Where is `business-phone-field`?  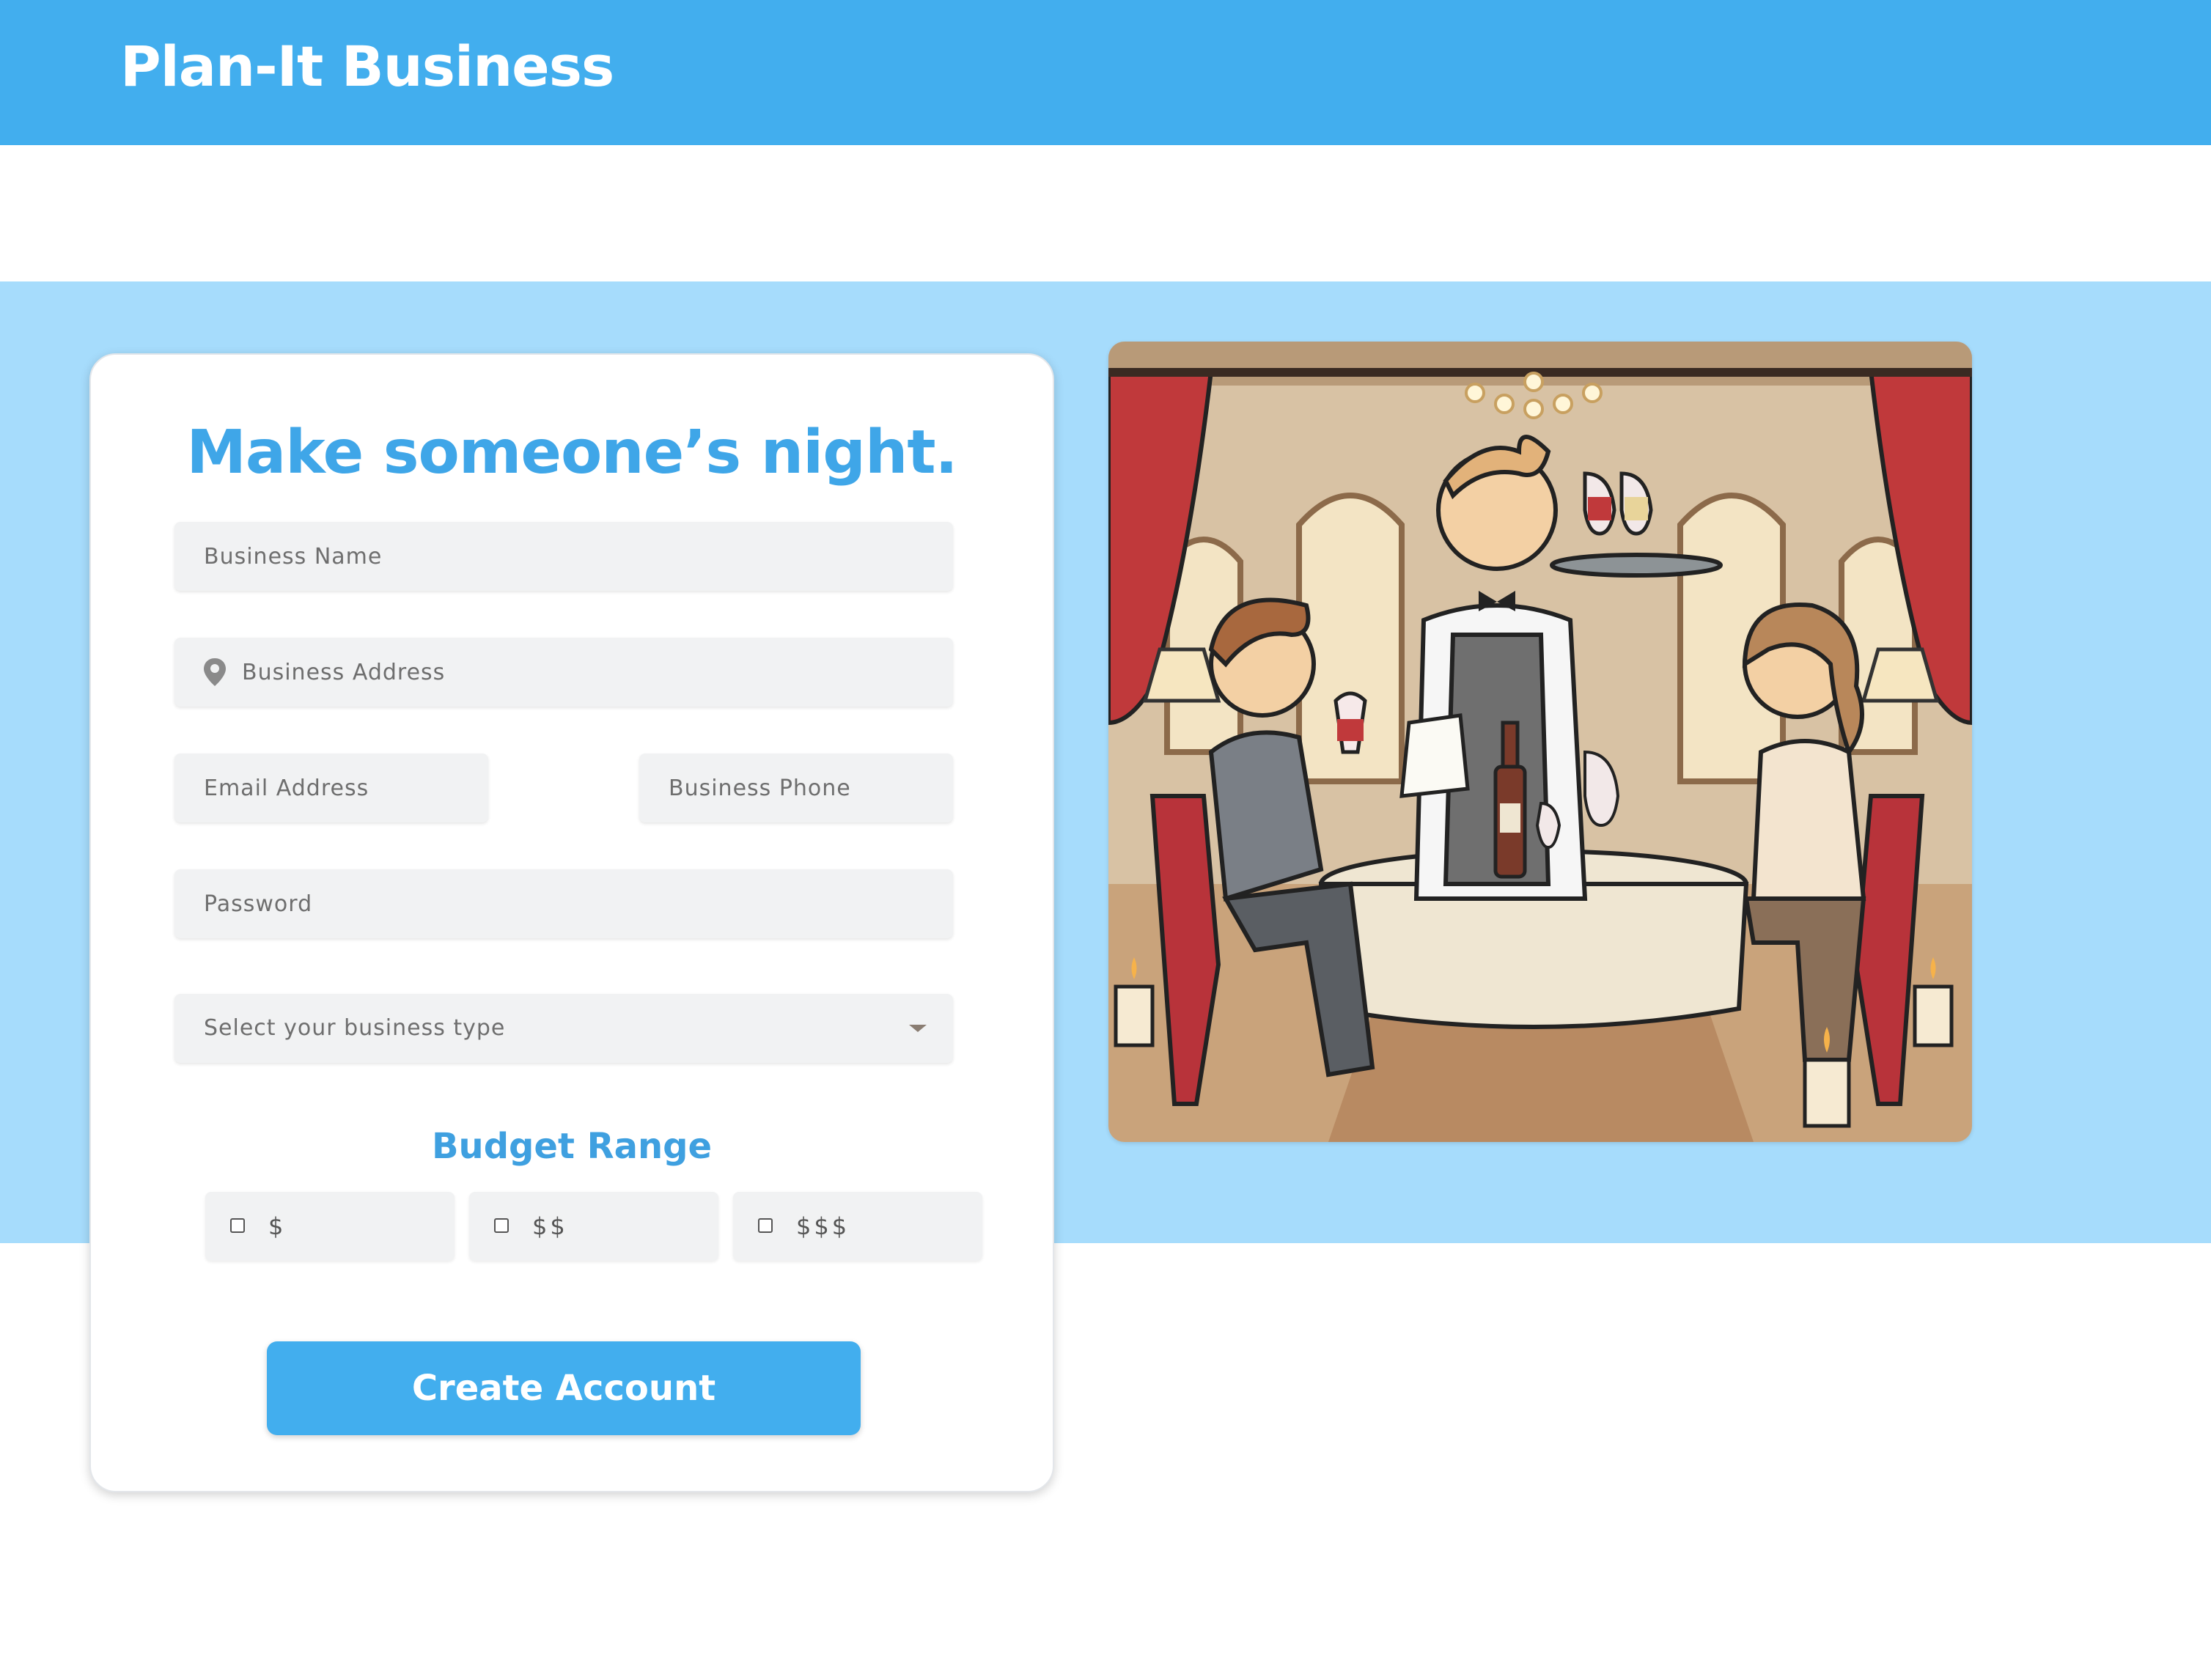
business-phone-field is located at coordinates (796, 788).